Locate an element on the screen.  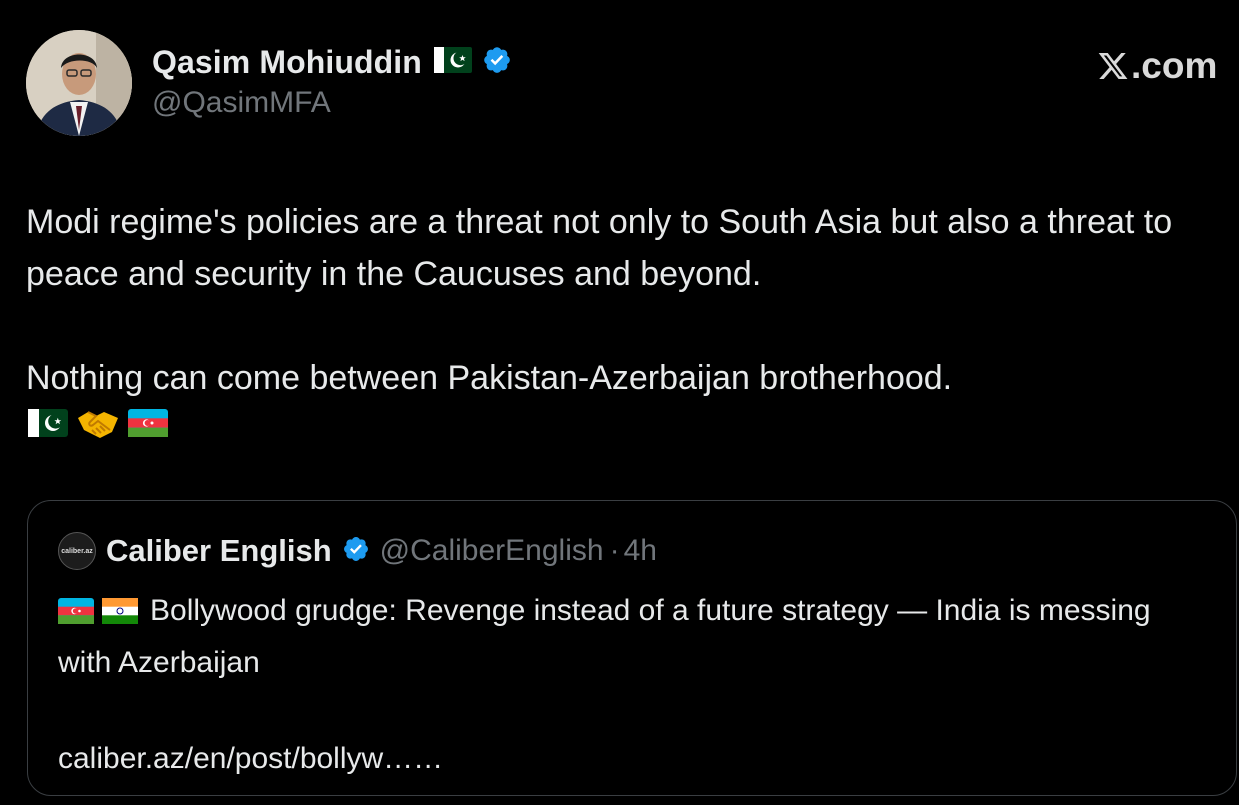
quoted-author-avatar: caliber.az is located at coordinates (77, 551).